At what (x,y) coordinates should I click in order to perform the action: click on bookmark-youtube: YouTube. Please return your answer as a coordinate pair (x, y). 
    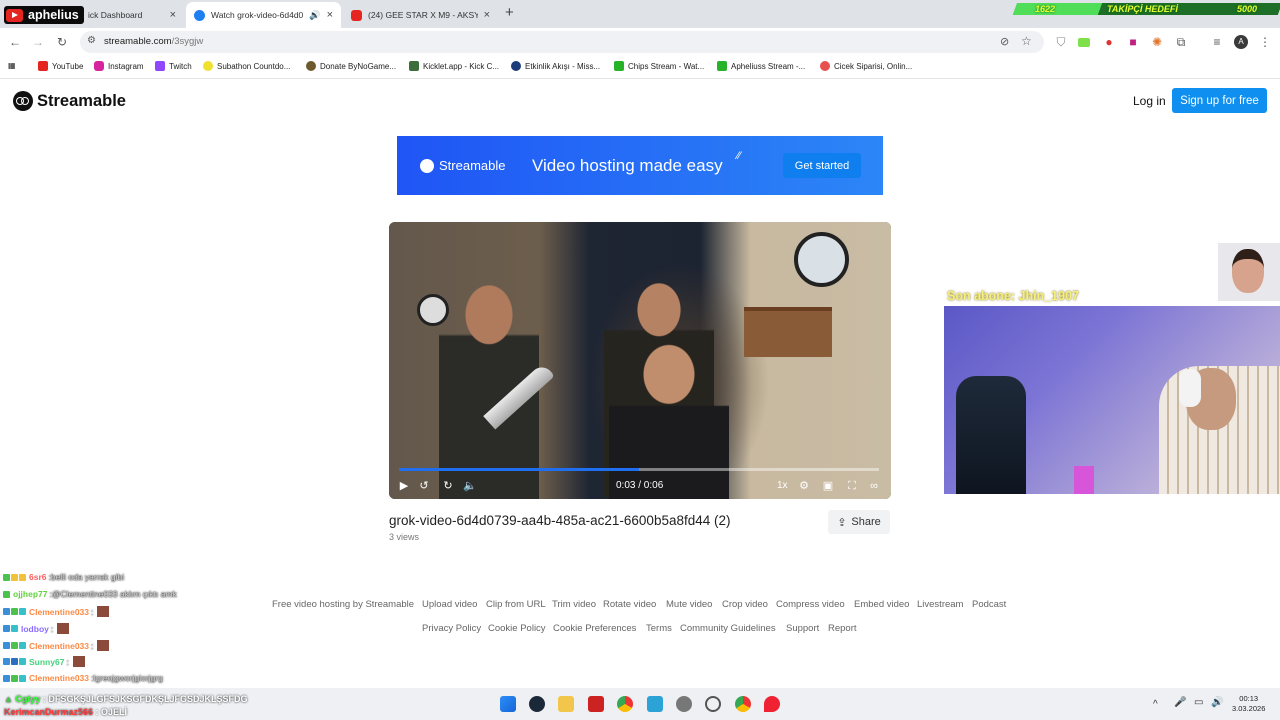
    Looking at the image, I should click on (60, 66).